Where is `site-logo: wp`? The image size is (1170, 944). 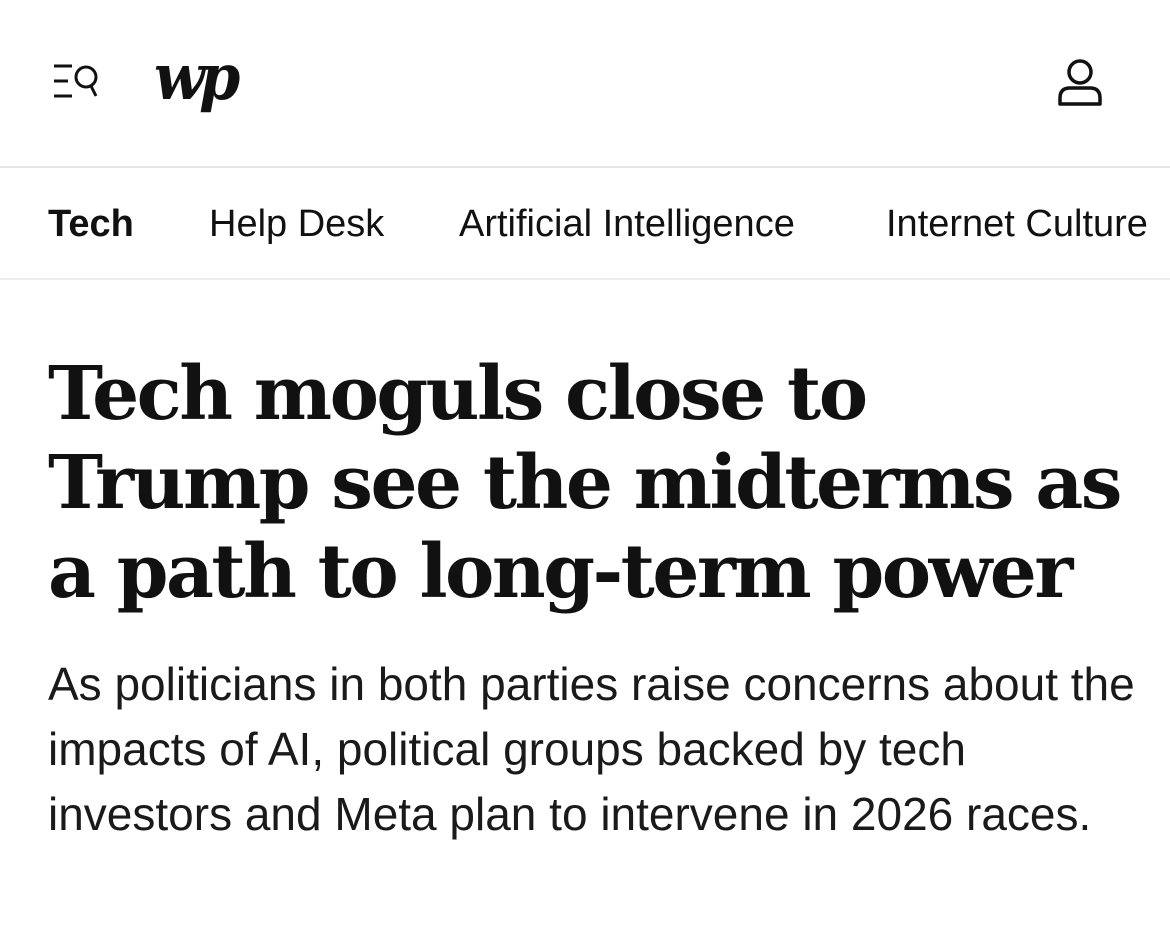
site-logo: wp is located at coordinates (197, 78).